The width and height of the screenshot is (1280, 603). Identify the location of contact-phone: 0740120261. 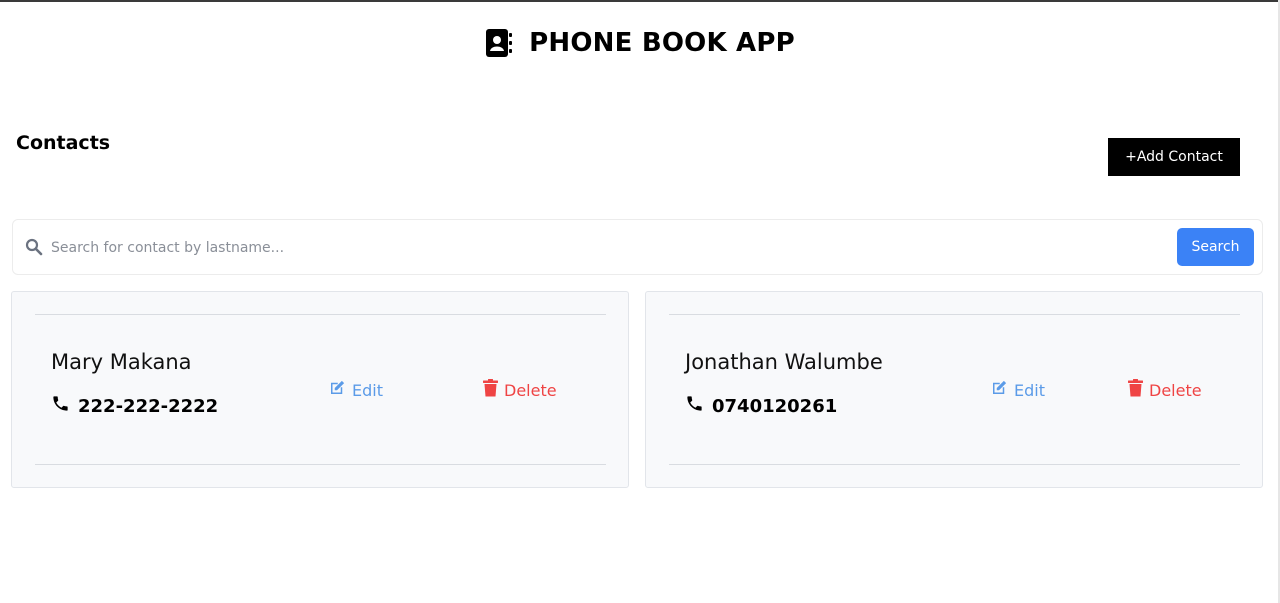
(761, 406).